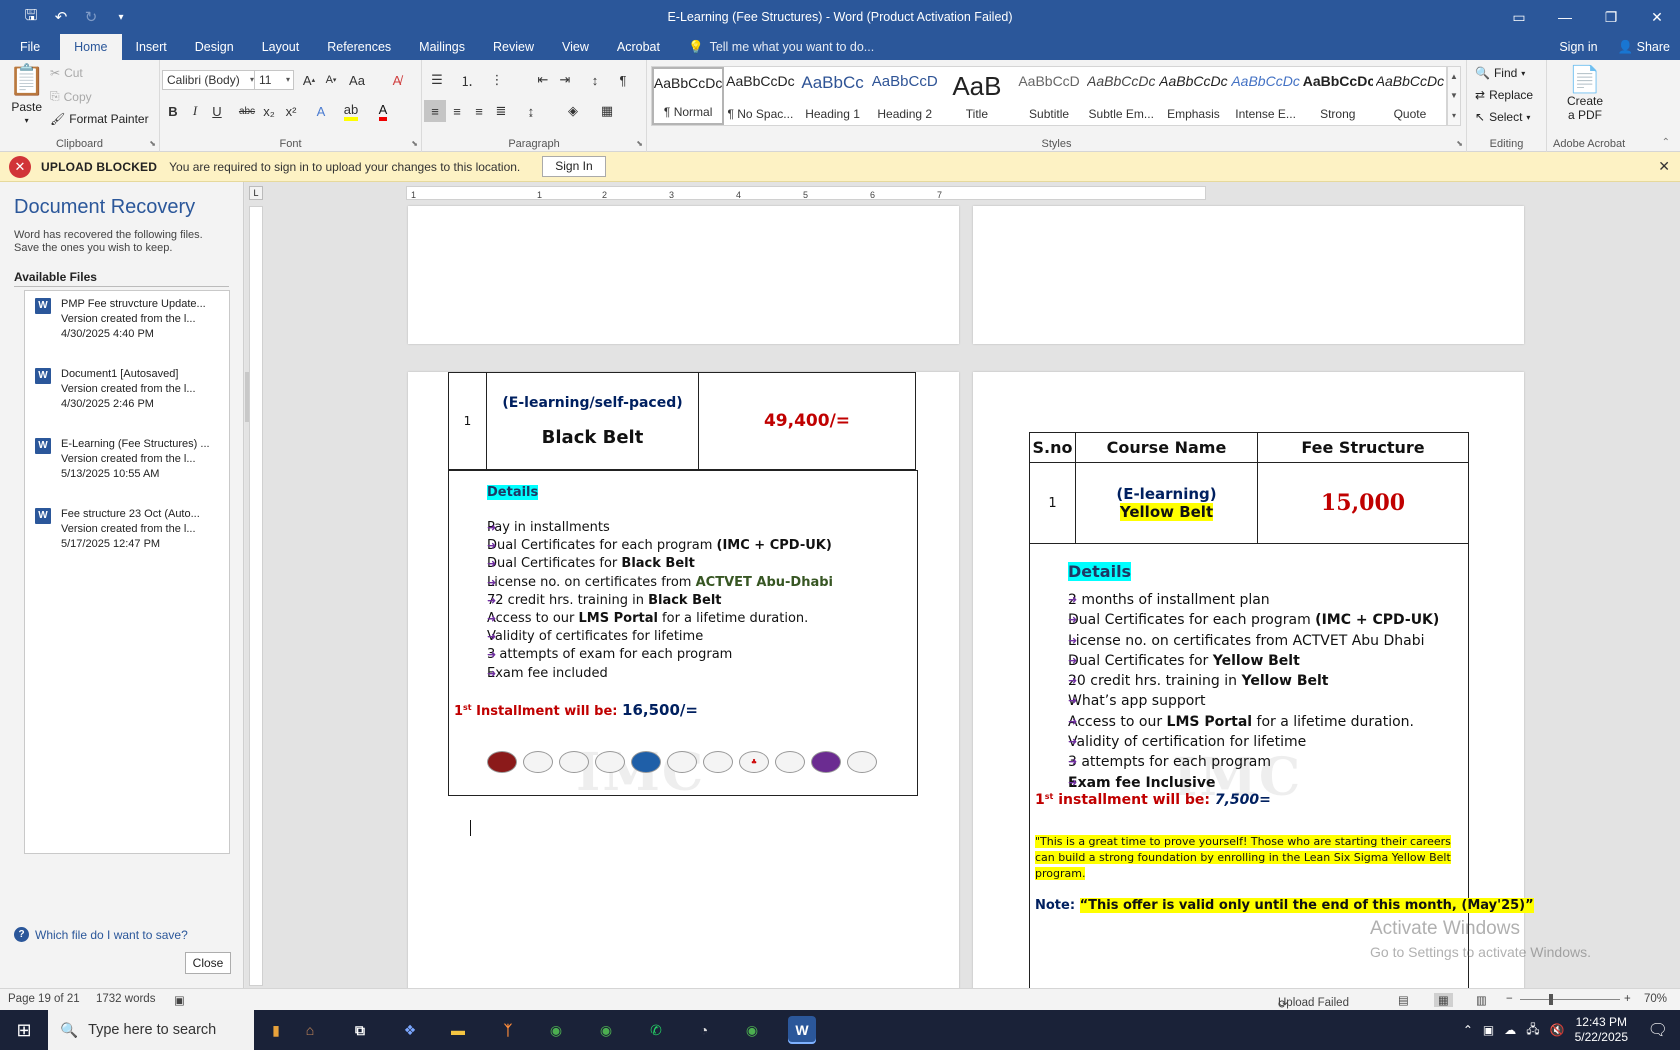 The width and height of the screenshot is (1680, 1050). Describe the element at coordinates (217, 111) in the screenshot. I see `underline-button: U` at that location.